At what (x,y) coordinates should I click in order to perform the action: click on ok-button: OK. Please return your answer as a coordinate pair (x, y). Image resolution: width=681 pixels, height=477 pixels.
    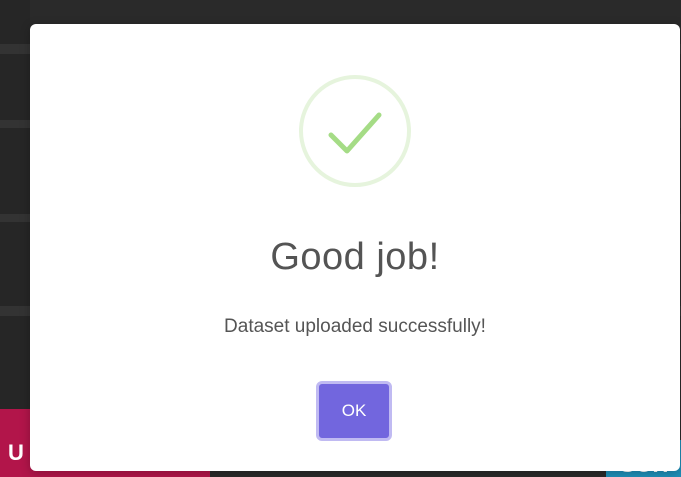
    Looking at the image, I should click on (354, 411).